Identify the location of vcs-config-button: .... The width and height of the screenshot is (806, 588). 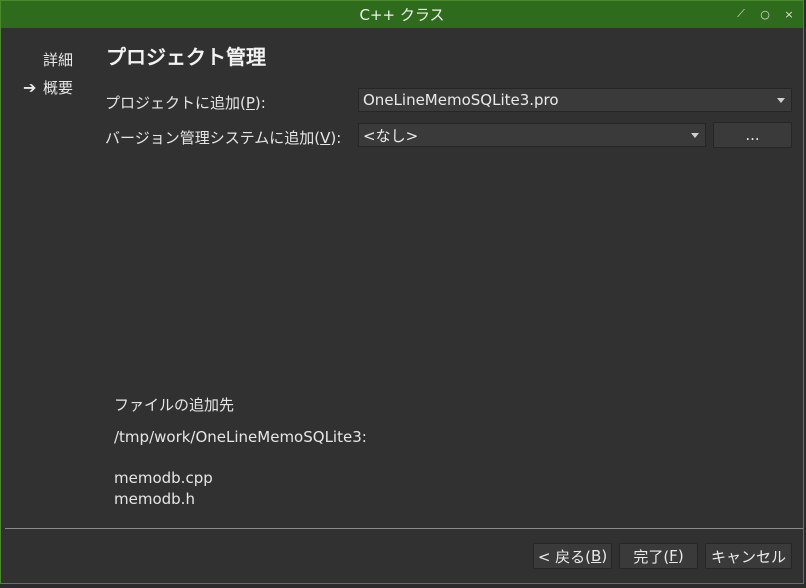
(752, 135).